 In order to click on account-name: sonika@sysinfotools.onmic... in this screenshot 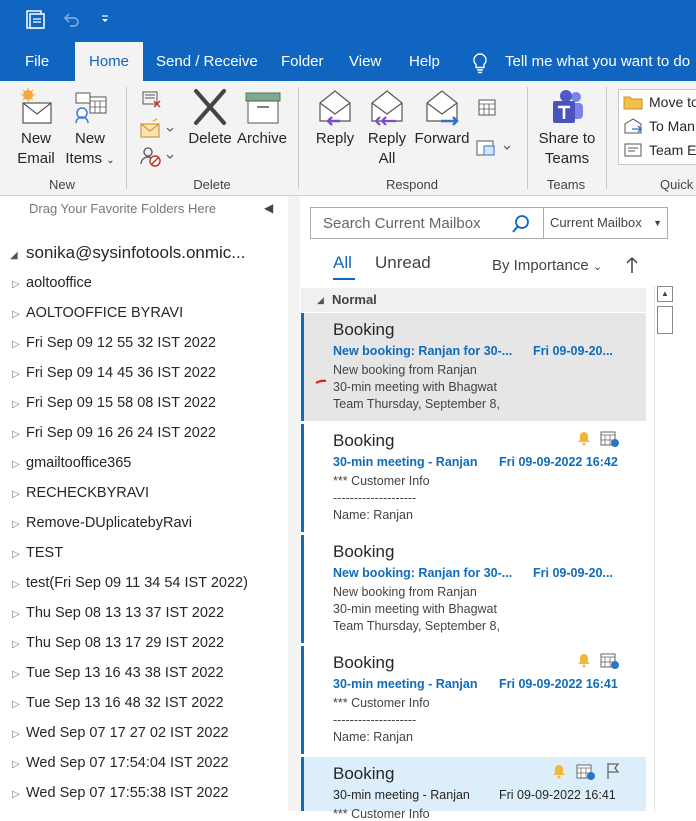, I will do `click(136, 252)`.